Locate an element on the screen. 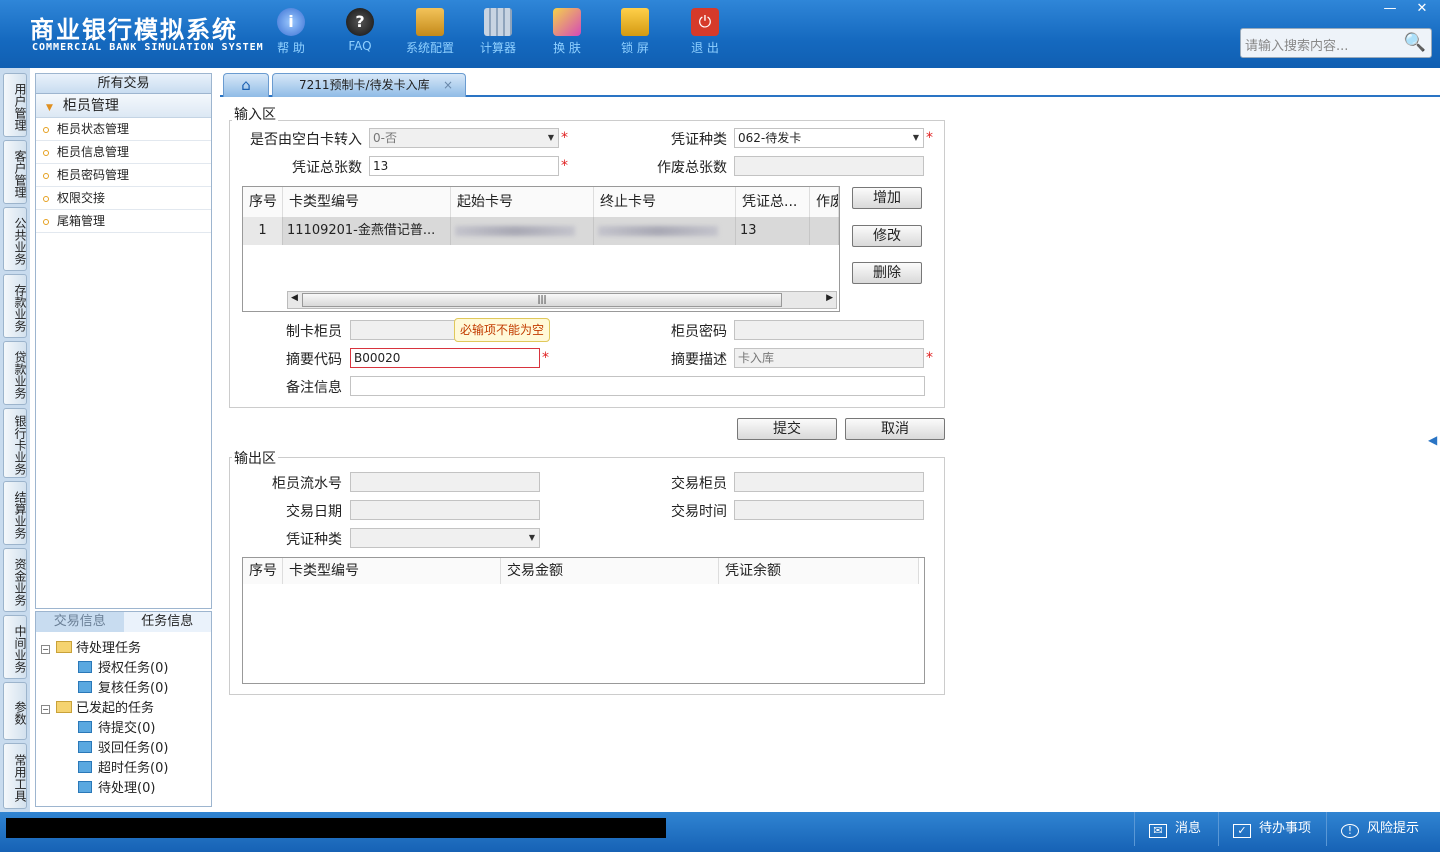  minimize-button: — is located at coordinates (1390, 9).